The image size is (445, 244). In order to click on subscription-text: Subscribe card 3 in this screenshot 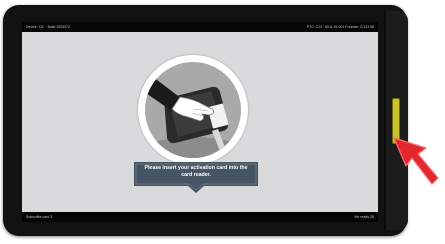, I will do `click(39, 217)`.